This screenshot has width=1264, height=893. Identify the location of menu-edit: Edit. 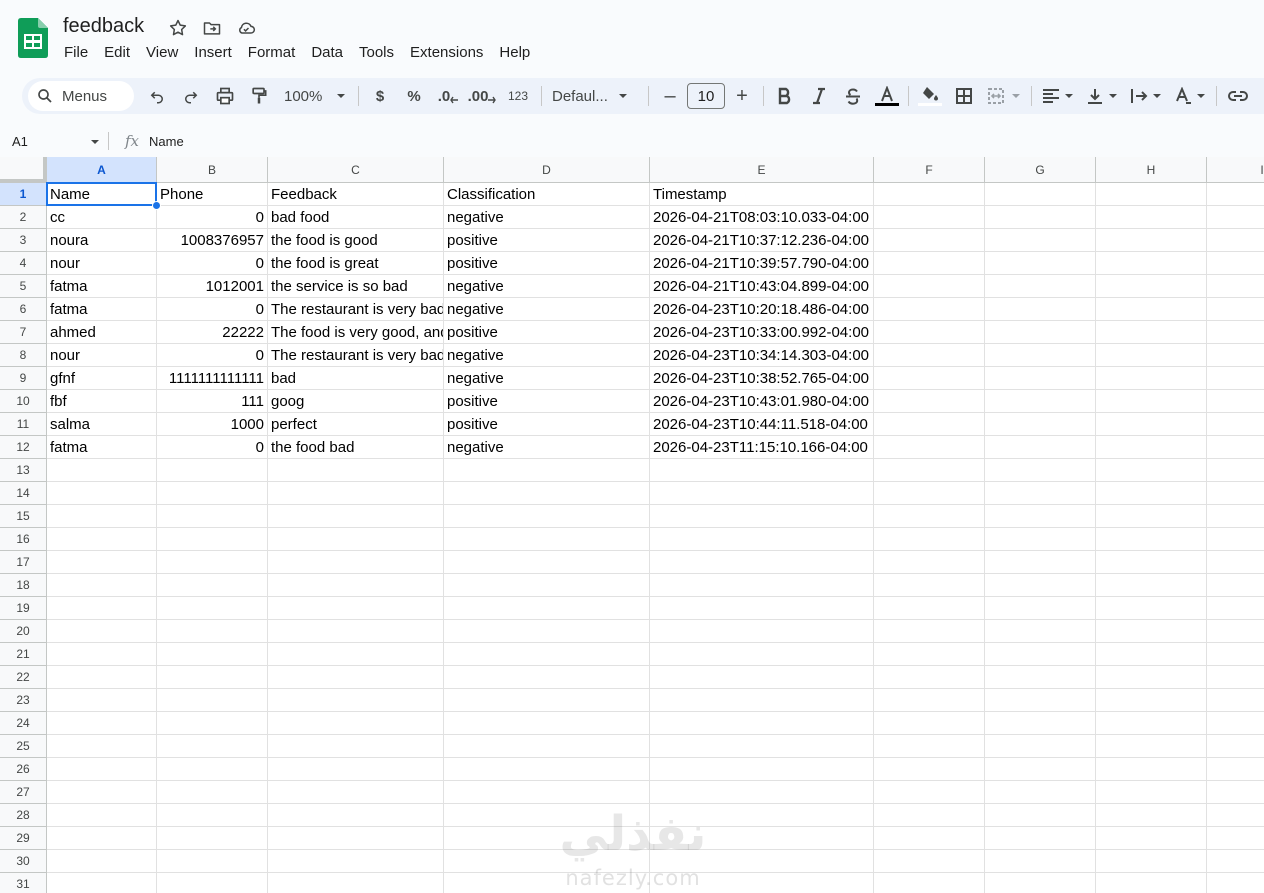
(117, 52).